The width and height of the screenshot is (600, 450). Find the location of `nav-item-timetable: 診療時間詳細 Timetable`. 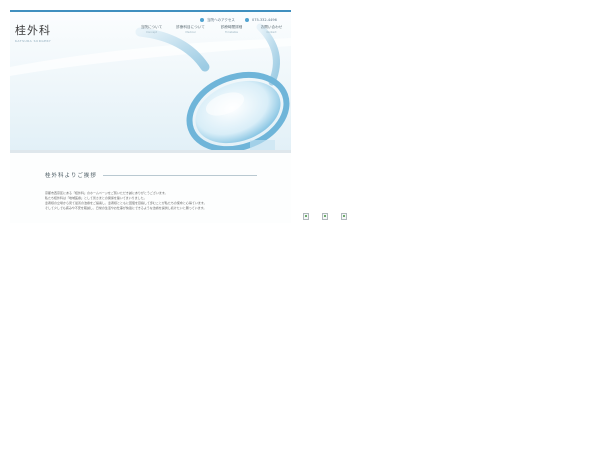

nav-item-timetable: 診療時間詳細 Timetable is located at coordinates (231, 29).